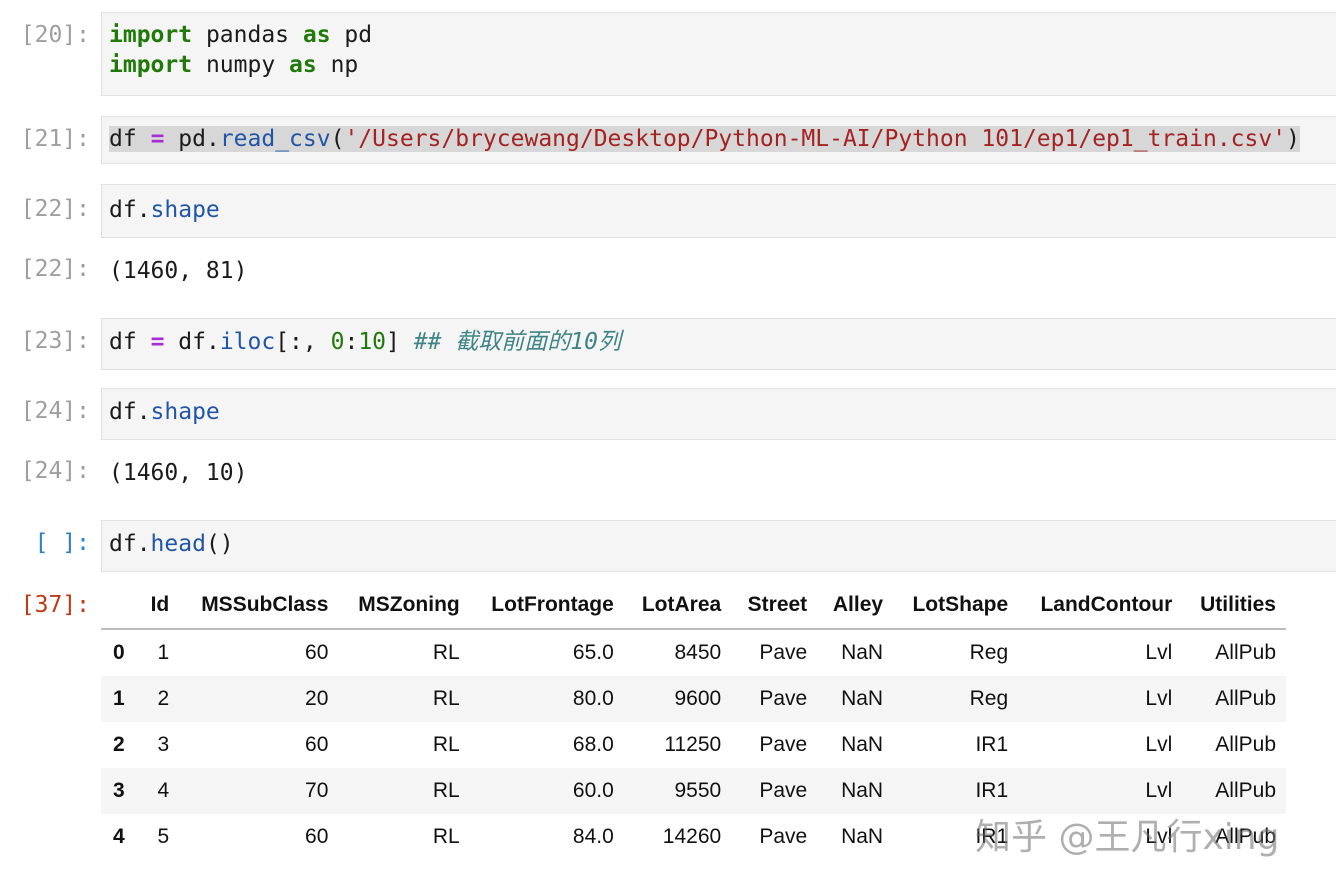 The width and height of the screenshot is (1336, 892). I want to click on row-index: 3, so click(119, 790).